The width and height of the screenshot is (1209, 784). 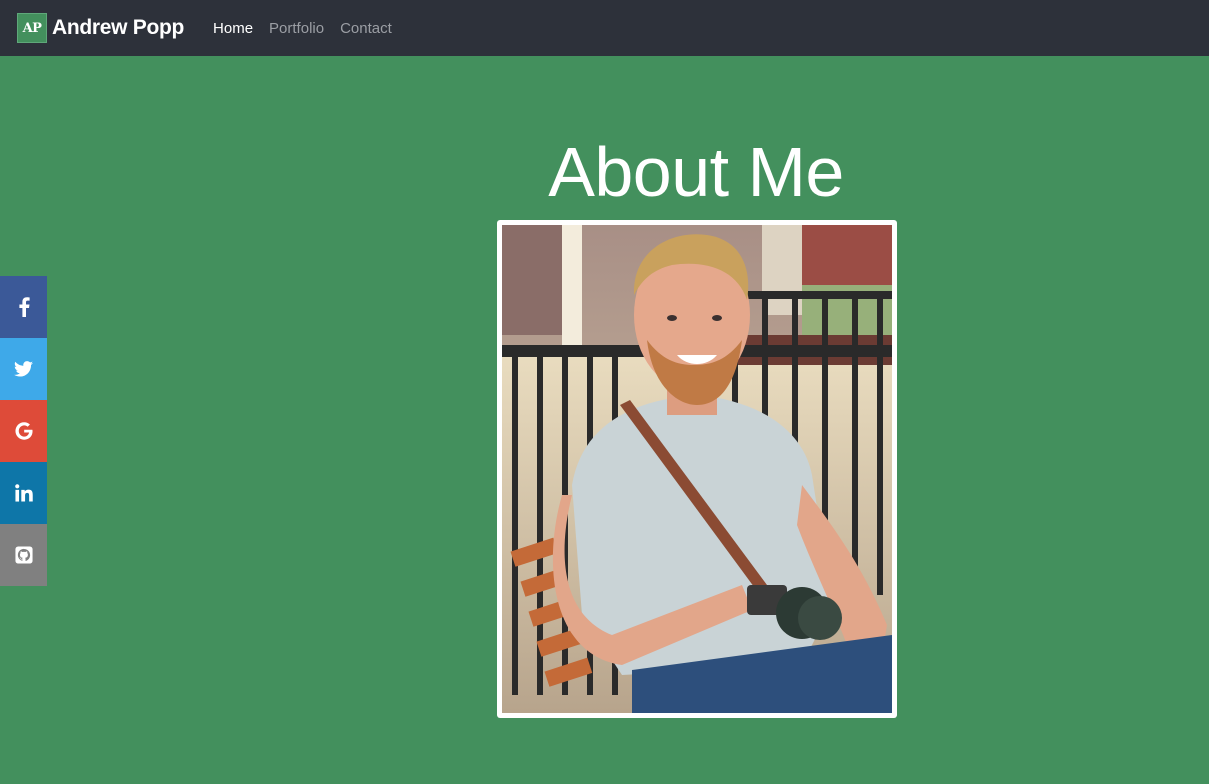 What do you see at coordinates (604, 28) in the screenshot?
I see `navbar: AP Andrew Popp Home Portfolio Contact` at bounding box center [604, 28].